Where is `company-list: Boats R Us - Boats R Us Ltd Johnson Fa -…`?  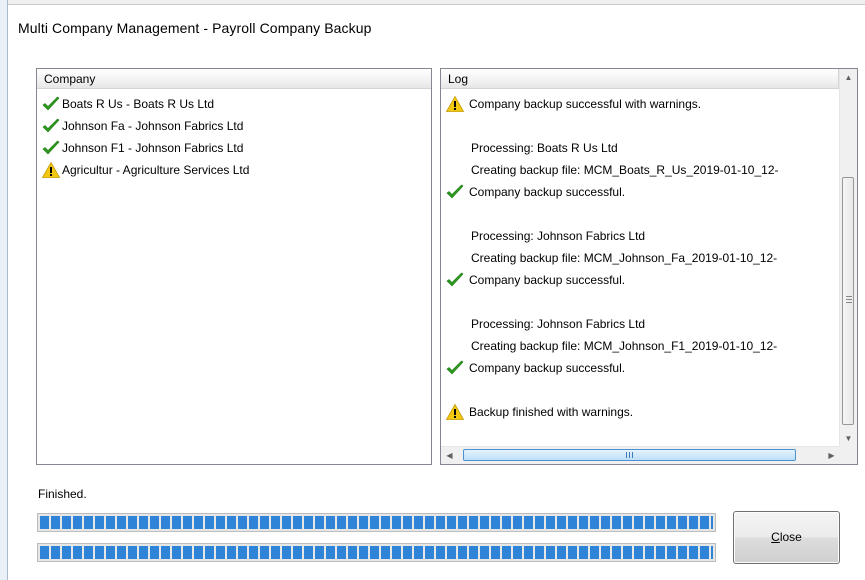 company-list: Boats R Us - Boats R Us Ltd Johnson Fa -… is located at coordinates (235, 137).